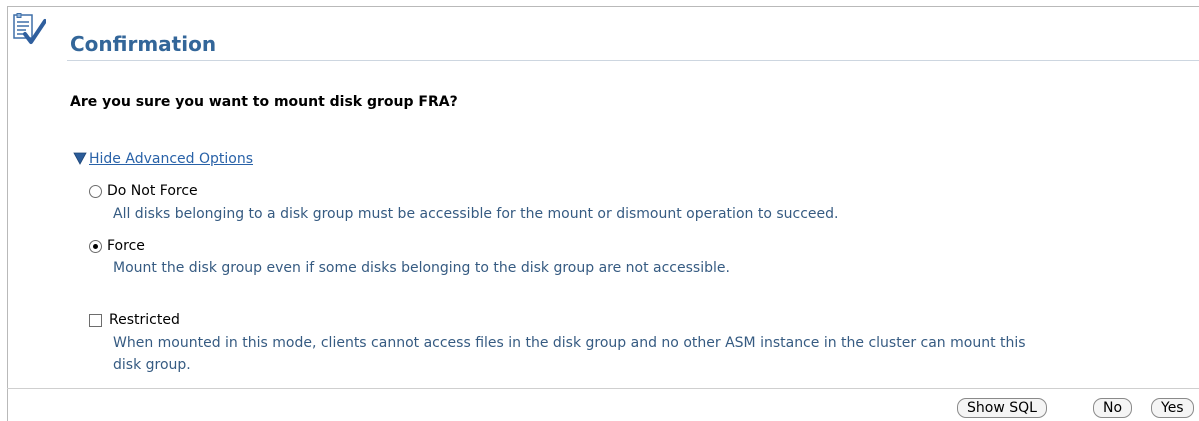  Describe the element at coordinates (603, 6) in the screenshot. I see `top-border` at that location.